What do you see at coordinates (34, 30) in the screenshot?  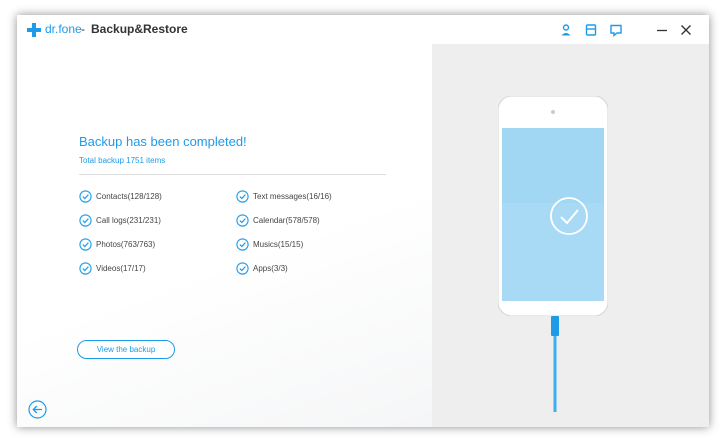 I see `drfone-logo-icon` at bounding box center [34, 30].